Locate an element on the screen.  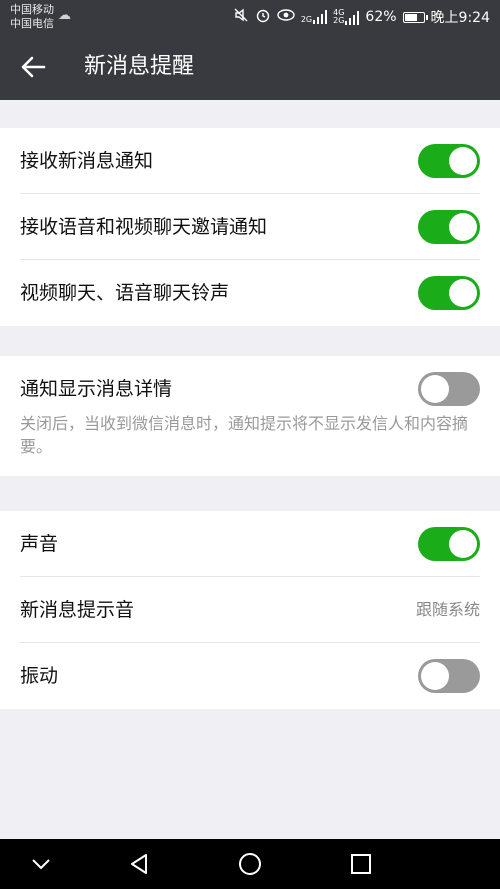
back-arrow-icon is located at coordinates (33, 67).